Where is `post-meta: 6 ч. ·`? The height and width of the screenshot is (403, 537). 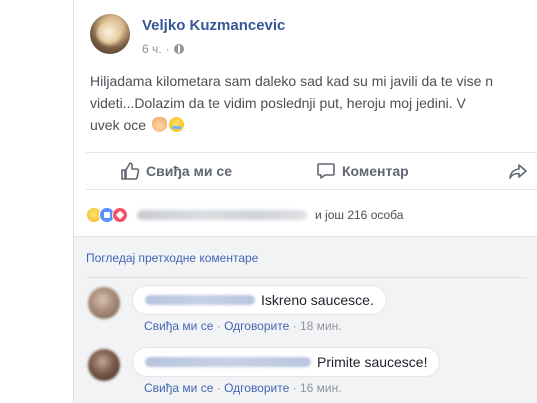 post-meta: 6 ч. · is located at coordinates (163, 49).